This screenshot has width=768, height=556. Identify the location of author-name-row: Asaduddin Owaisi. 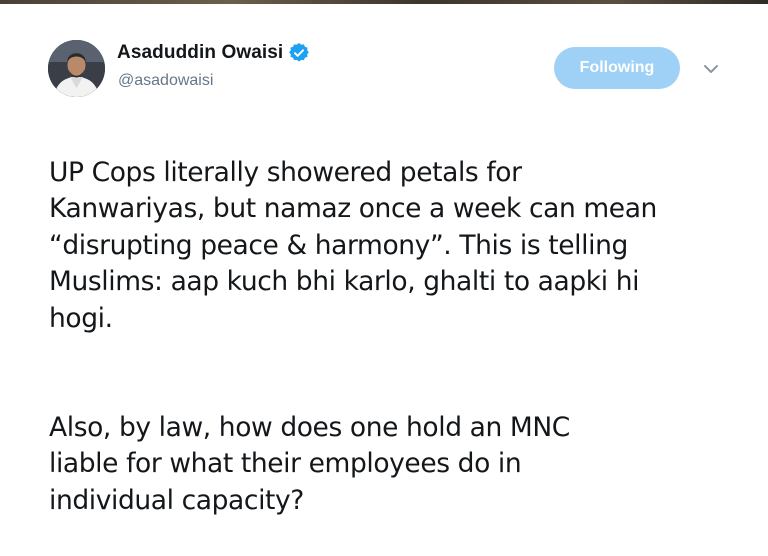
(213, 53).